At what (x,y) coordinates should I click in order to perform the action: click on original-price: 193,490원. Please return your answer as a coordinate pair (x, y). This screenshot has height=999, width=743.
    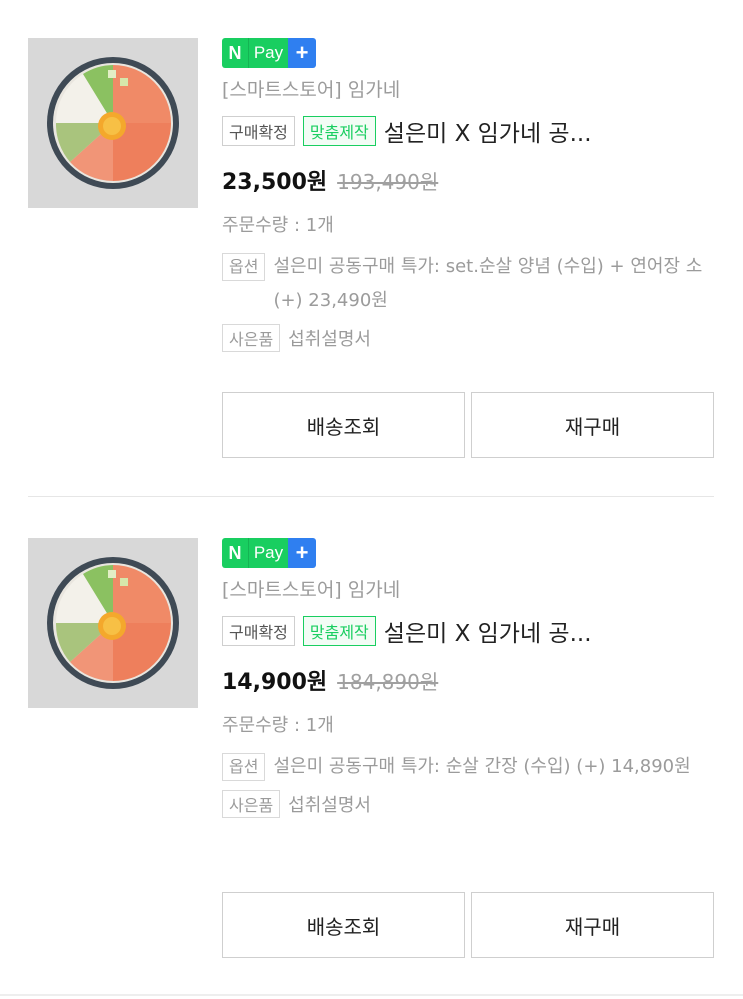
    Looking at the image, I should click on (388, 182).